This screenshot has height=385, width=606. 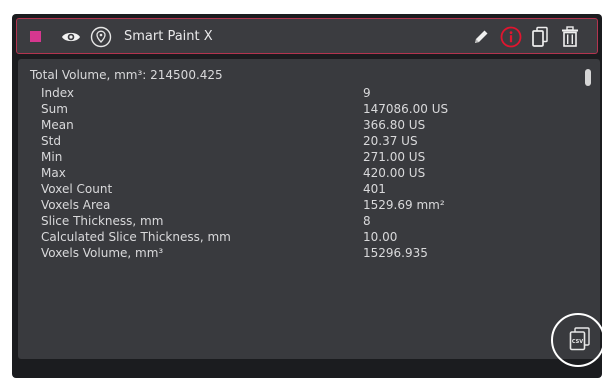 What do you see at coordinates (301, 125) in the screenshot?
I see `stats-row: Mean 366.80 US` at bounding box center [301, 125].